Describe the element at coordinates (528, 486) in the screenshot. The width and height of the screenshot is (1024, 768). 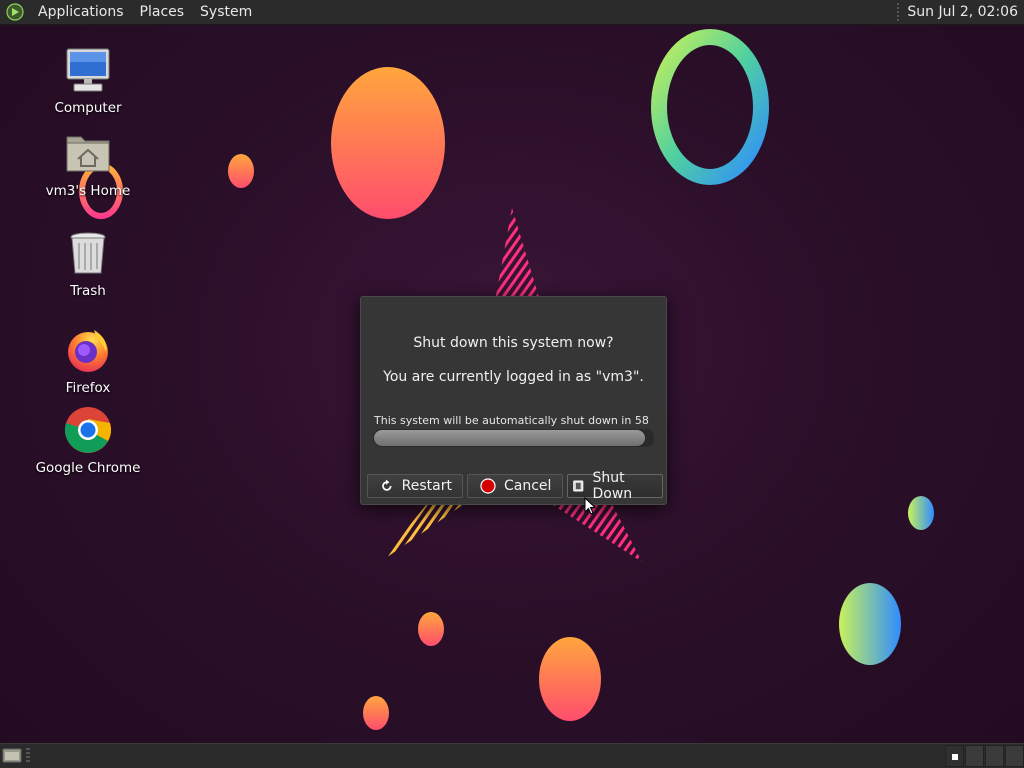
I see `cancel-label: Cancel` at that location.